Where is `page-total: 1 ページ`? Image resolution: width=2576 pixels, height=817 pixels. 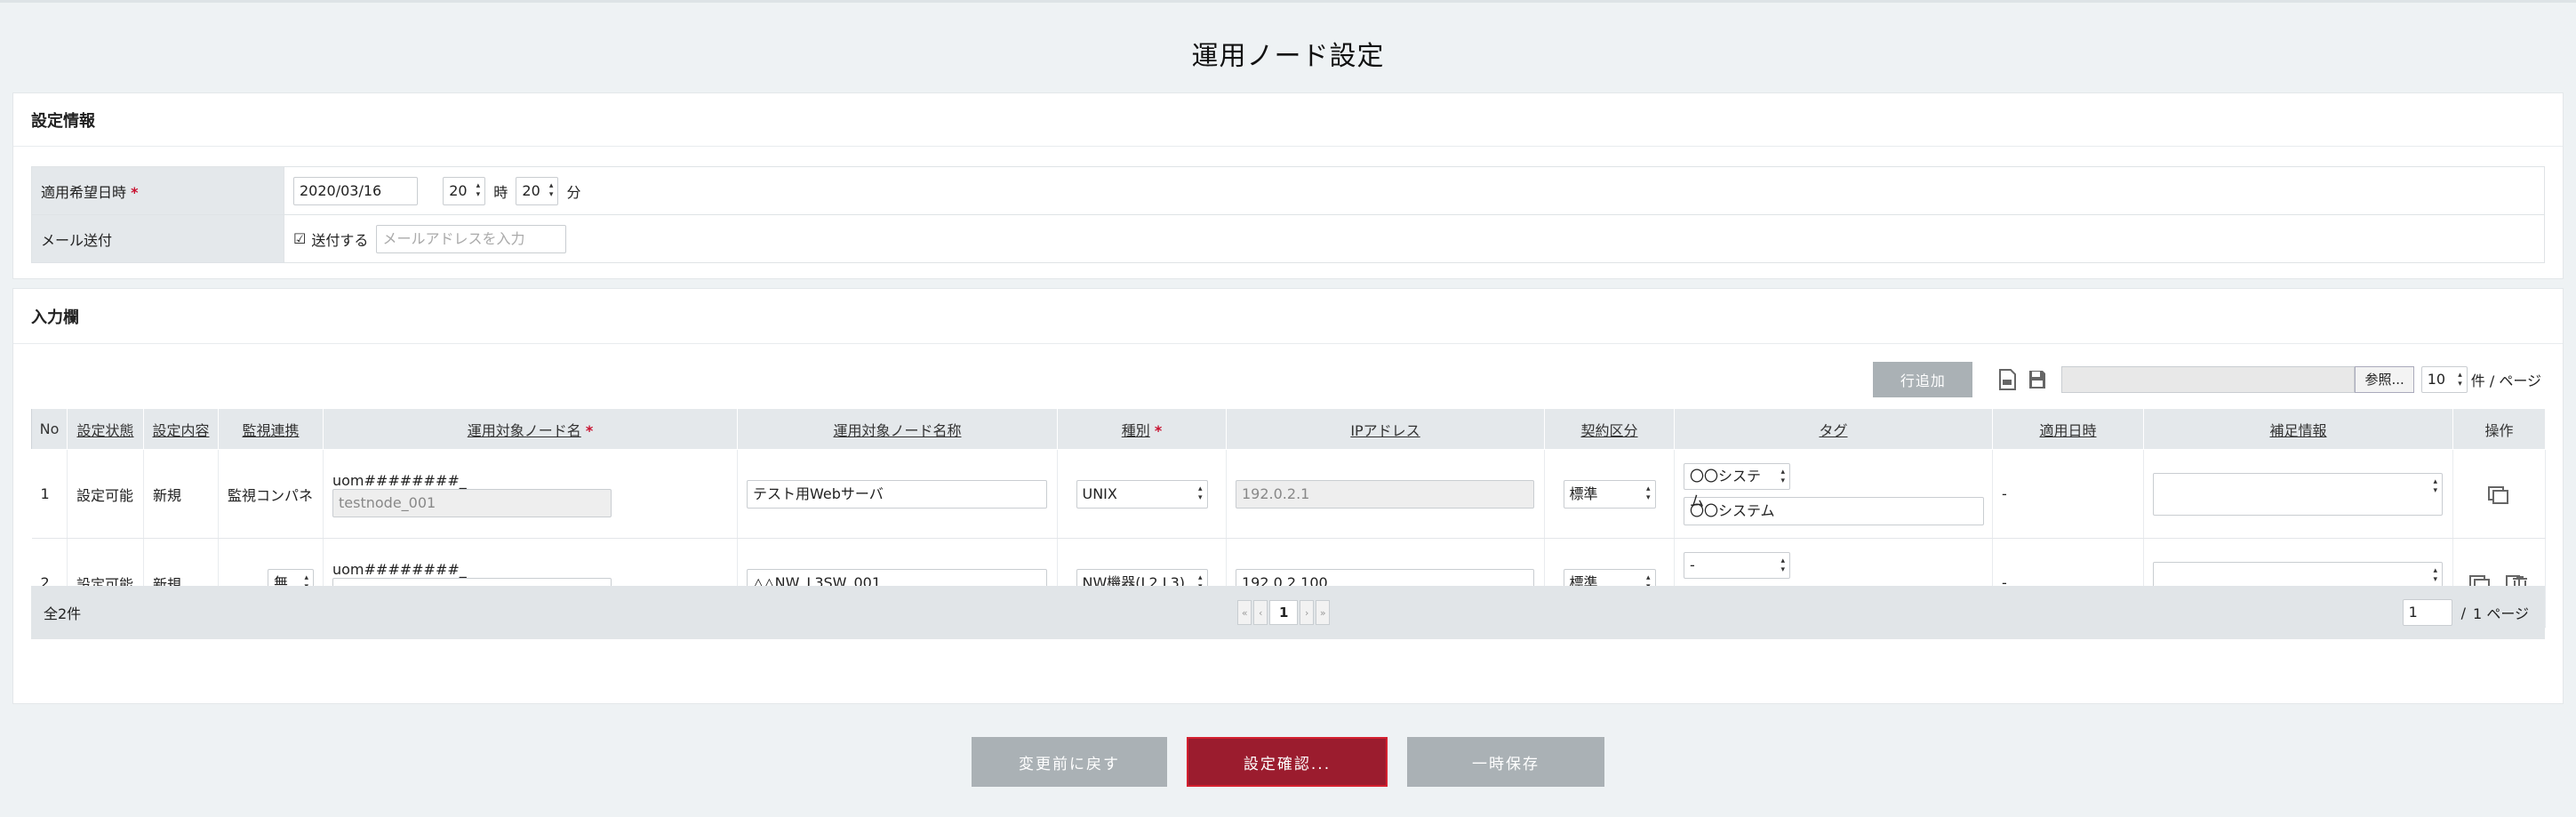 page-total: 1 ページ is located at coordinates (2501, 613).